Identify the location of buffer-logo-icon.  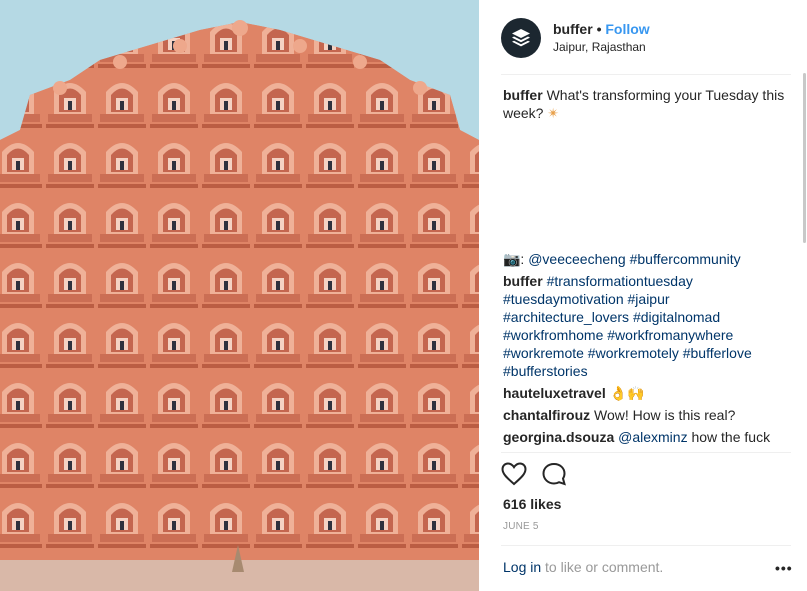
(521, 38).